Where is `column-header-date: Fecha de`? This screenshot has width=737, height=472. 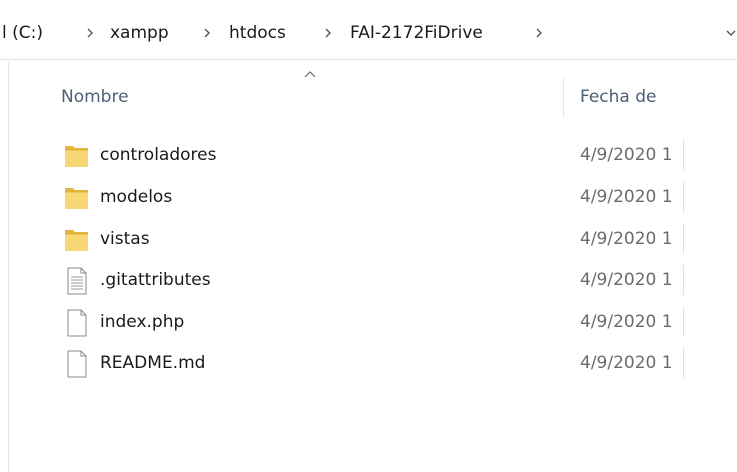 column-header-date: Fecha de is located at coordinates (618, 97).